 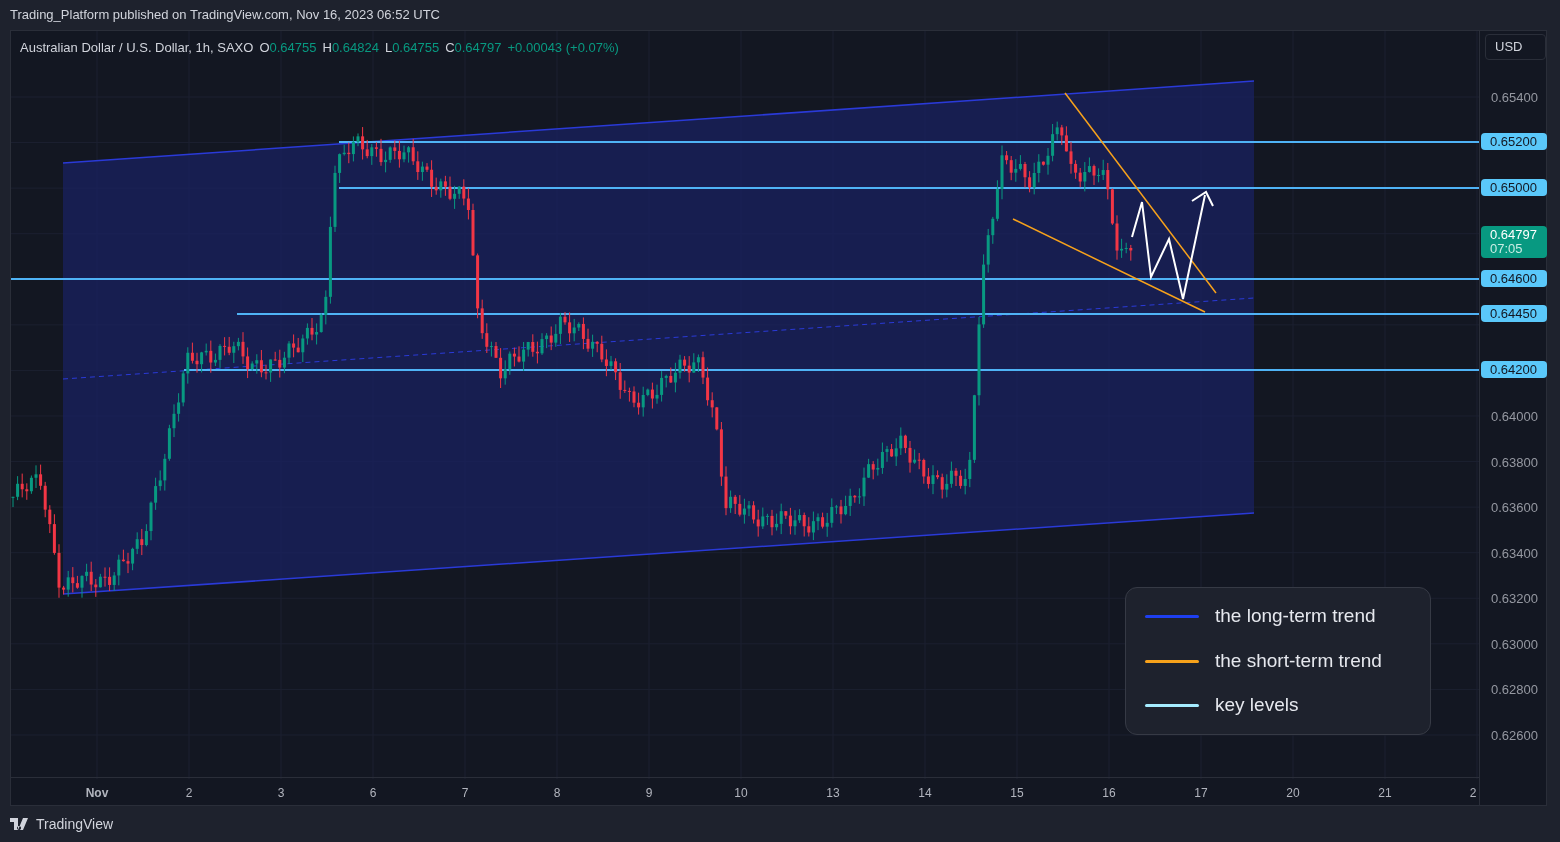 What do you see at coordinates (1514, 417) in the screenshot?
I see `price-axis-label: 0.64000` at bounding box center [1514, 417].